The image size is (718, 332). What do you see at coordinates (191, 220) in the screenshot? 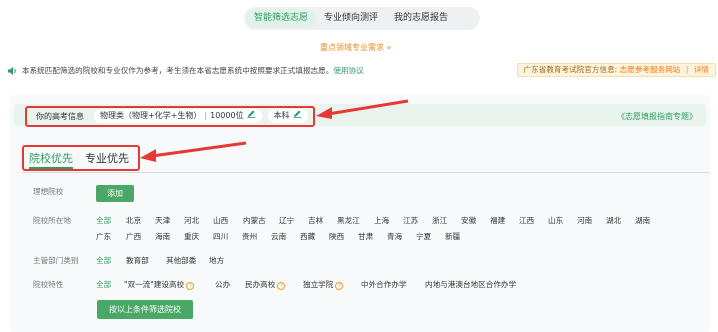
I see `location-option: 河北` at bounding box center [191, 220].